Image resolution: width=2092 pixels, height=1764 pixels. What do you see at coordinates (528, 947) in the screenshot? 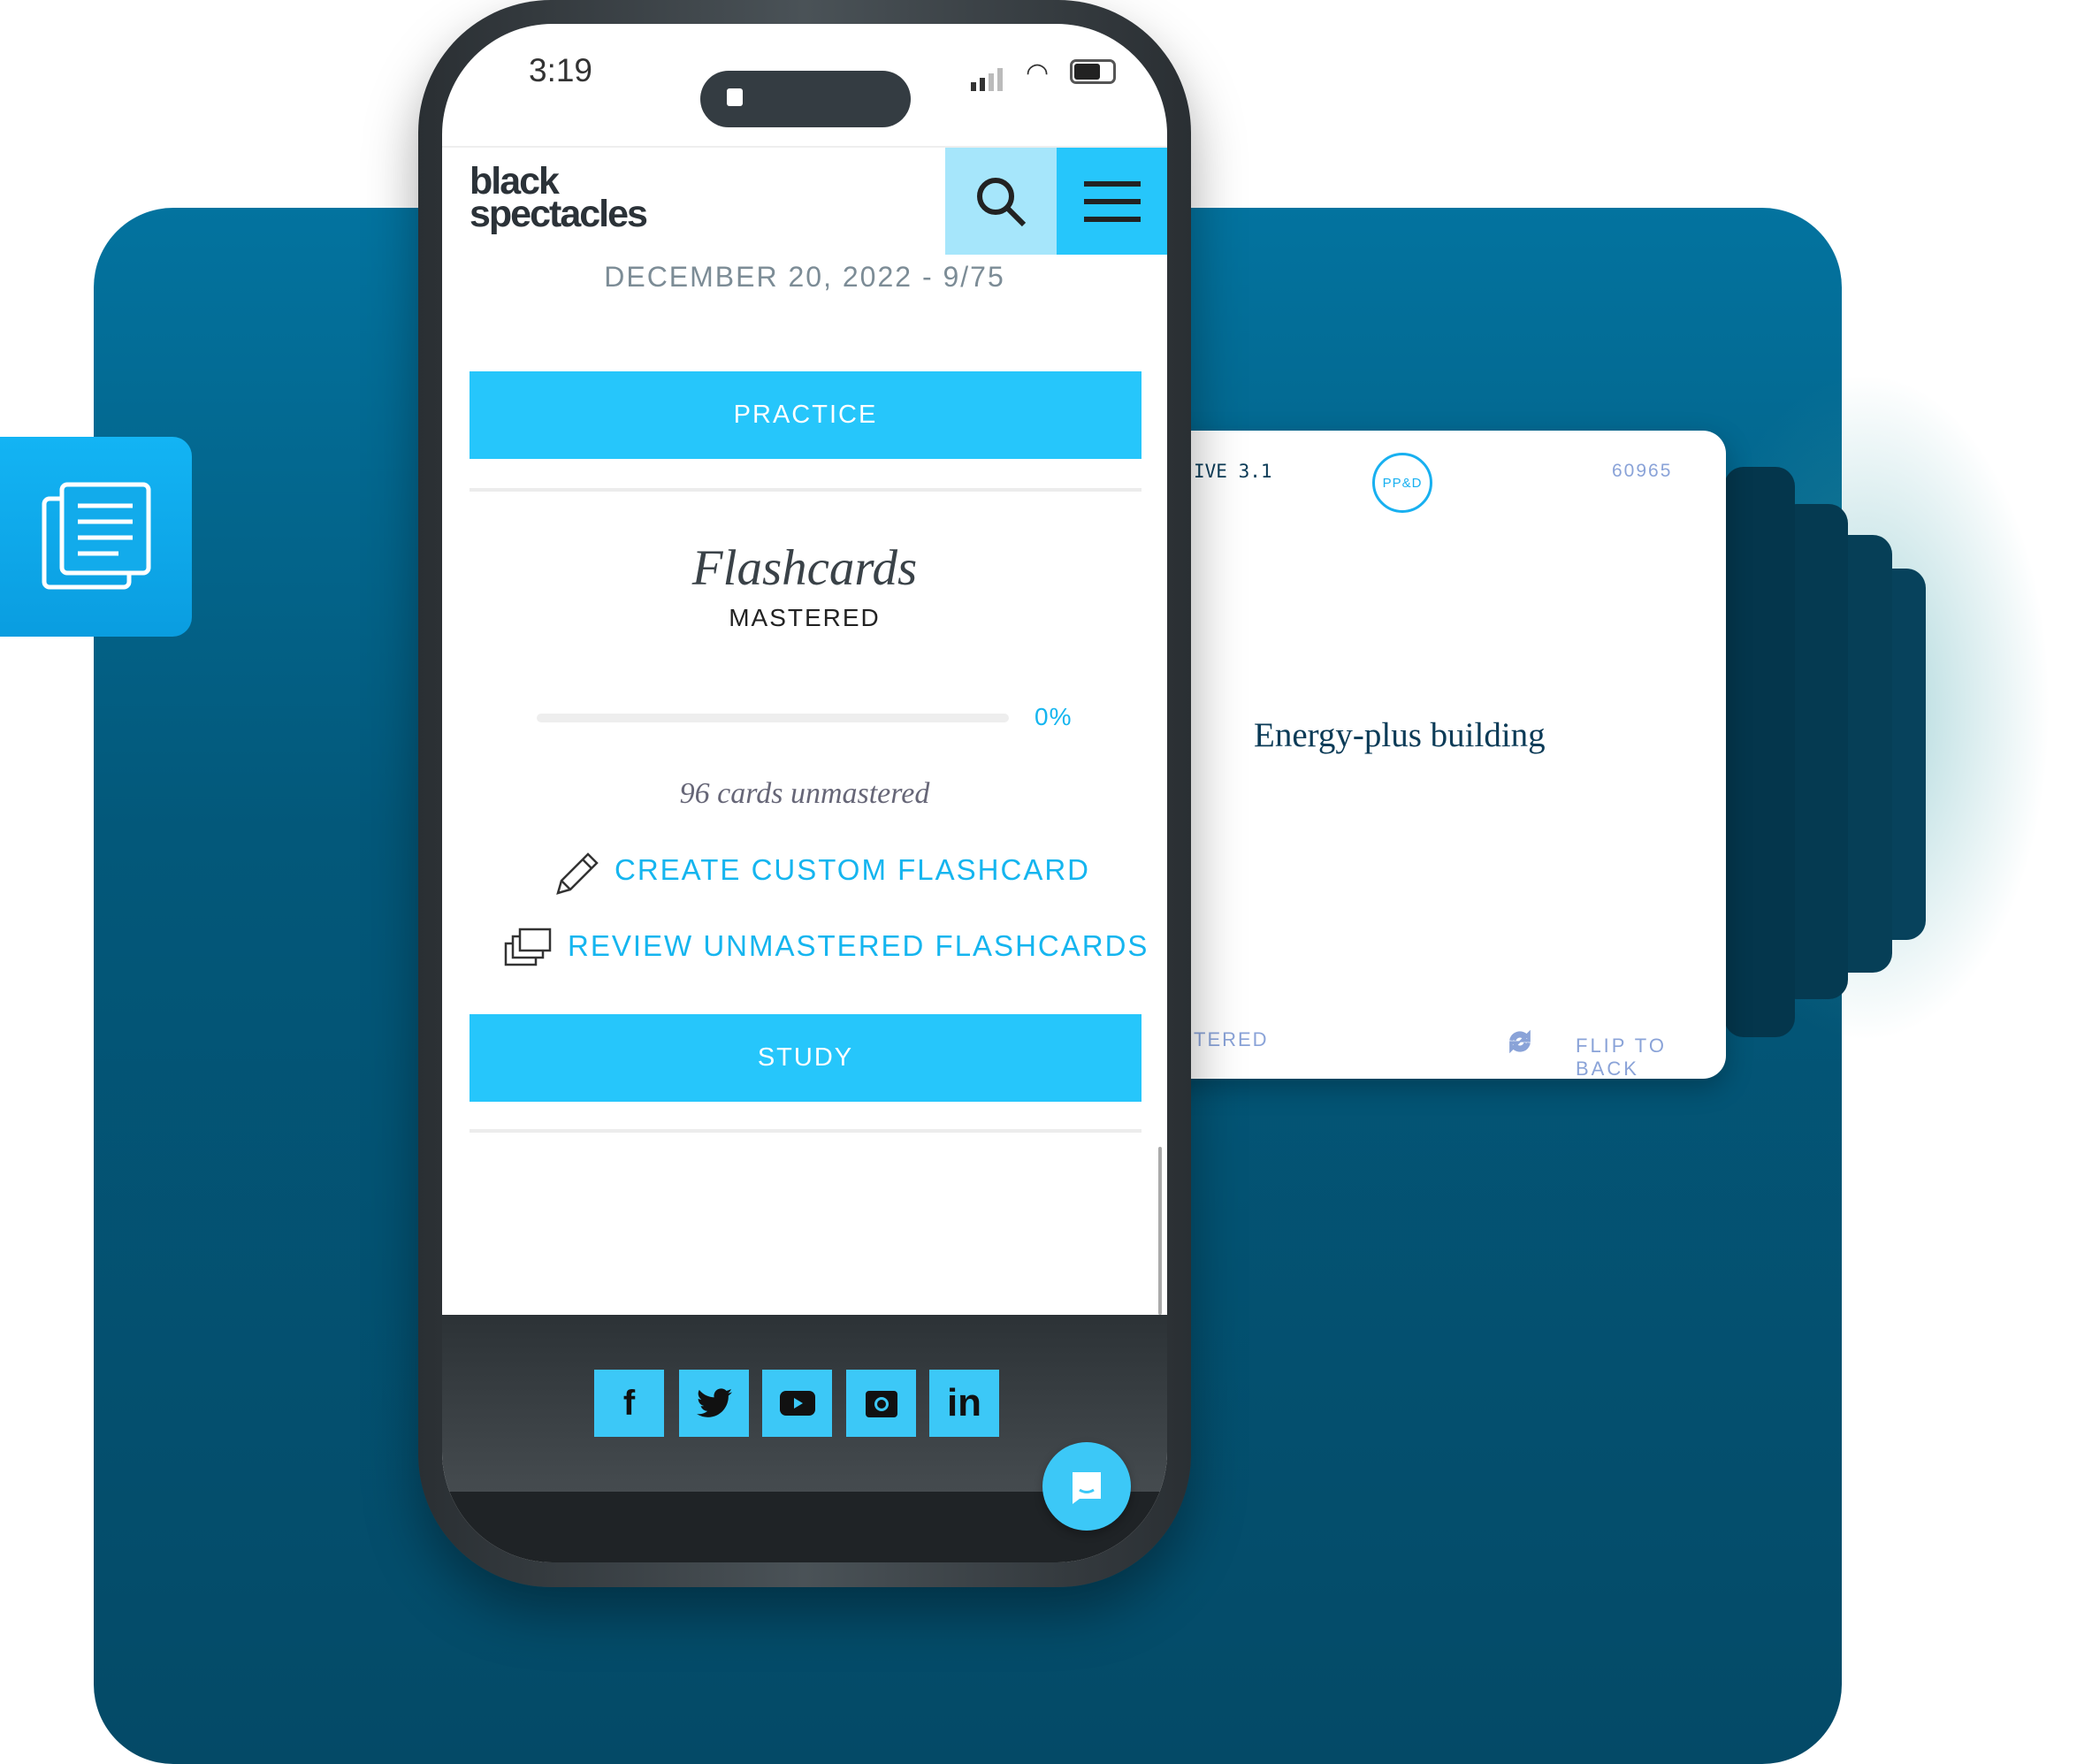
I see `cards-stack-icon` at bounding box center [528, 947].